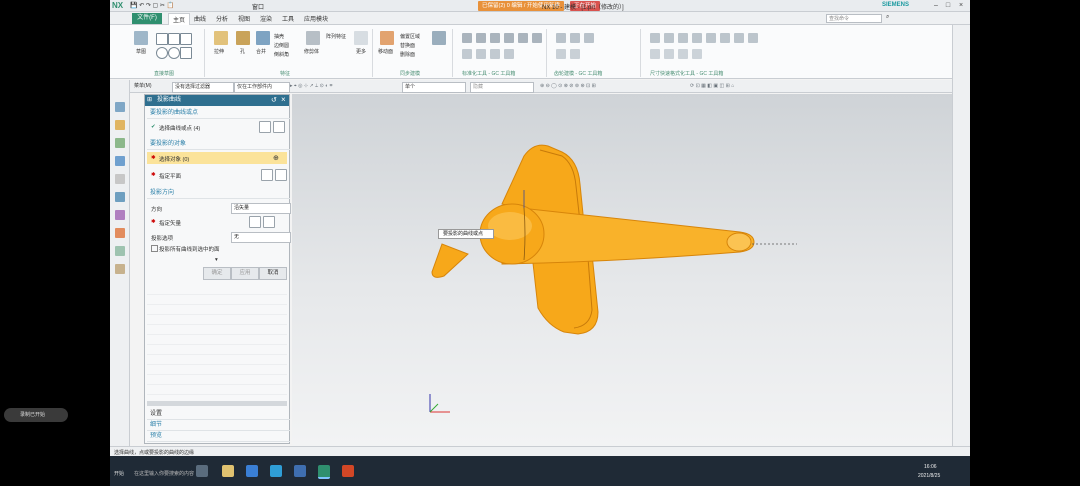  Describe the element at coordinates (725, 38) in the screenshot. I see `dim-tool-6-icon` at that location.